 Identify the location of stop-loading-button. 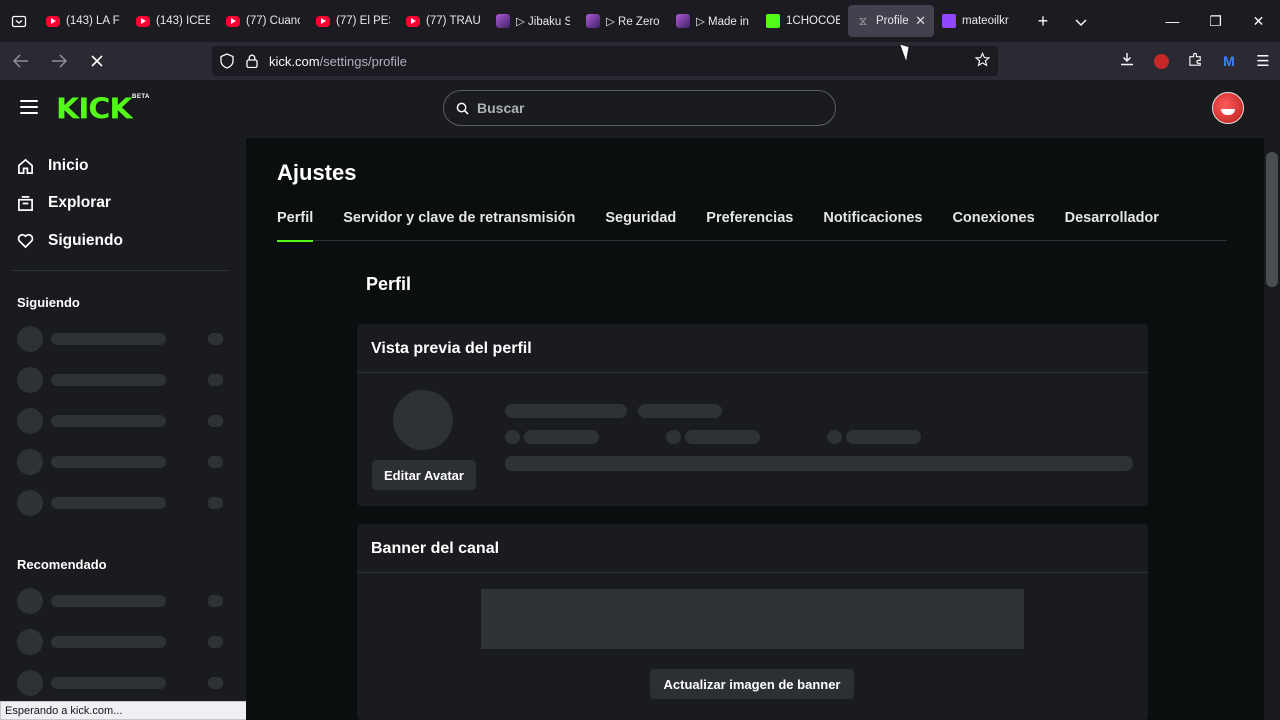
(97, 61).